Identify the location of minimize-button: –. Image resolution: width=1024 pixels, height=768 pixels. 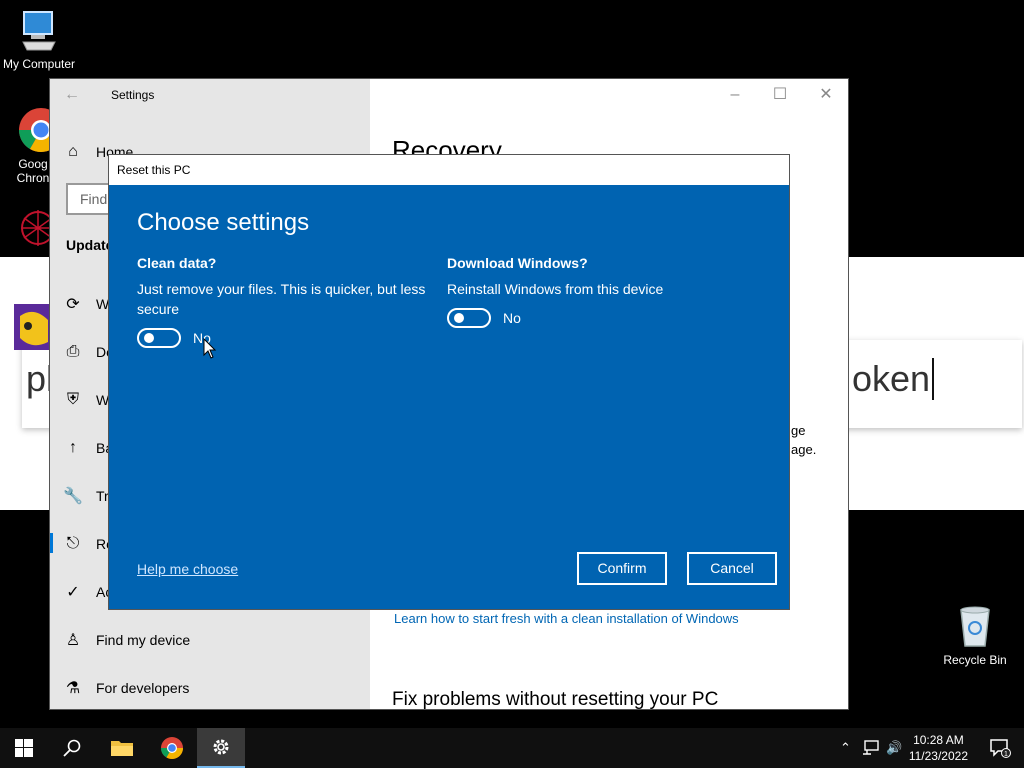
(735, 95).